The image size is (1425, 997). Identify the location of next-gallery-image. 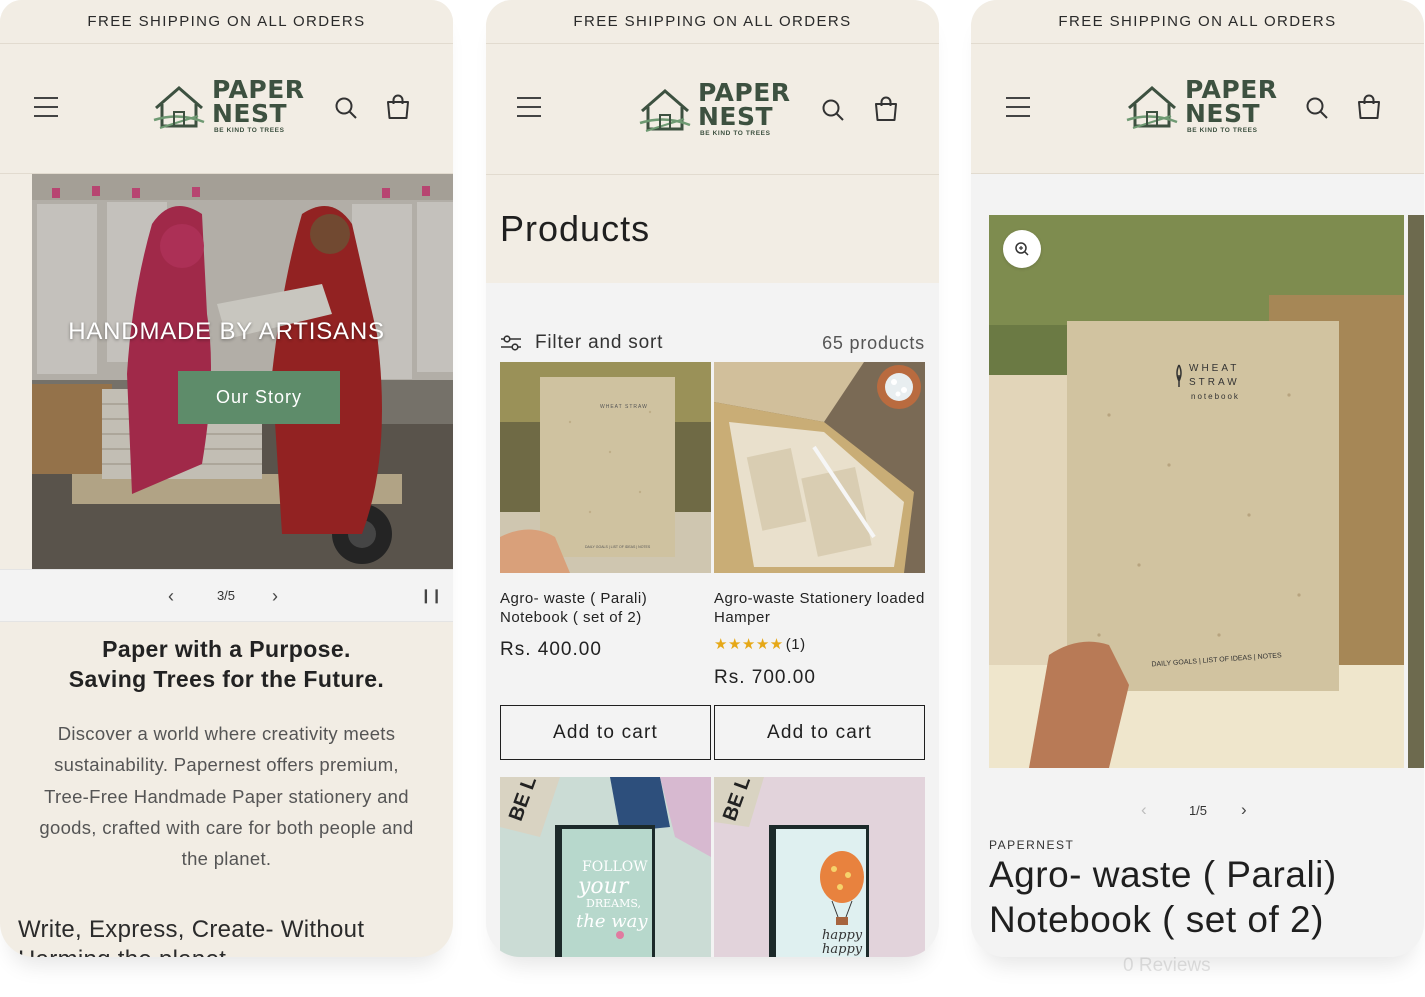
(1416, 491).